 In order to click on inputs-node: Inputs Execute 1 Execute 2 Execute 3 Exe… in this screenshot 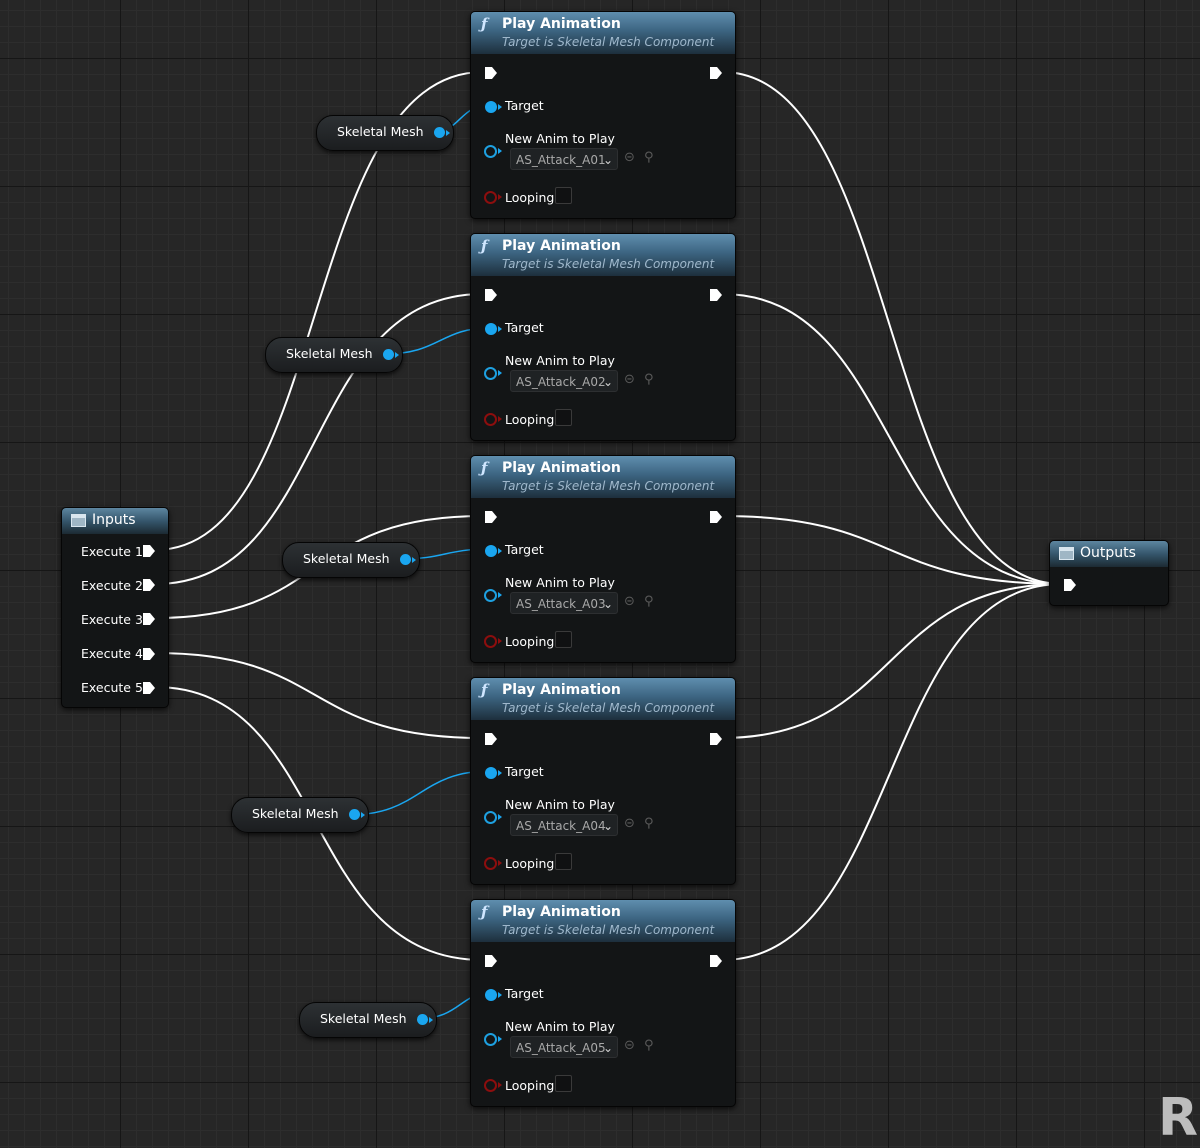, I will do `click(115, 607)`.